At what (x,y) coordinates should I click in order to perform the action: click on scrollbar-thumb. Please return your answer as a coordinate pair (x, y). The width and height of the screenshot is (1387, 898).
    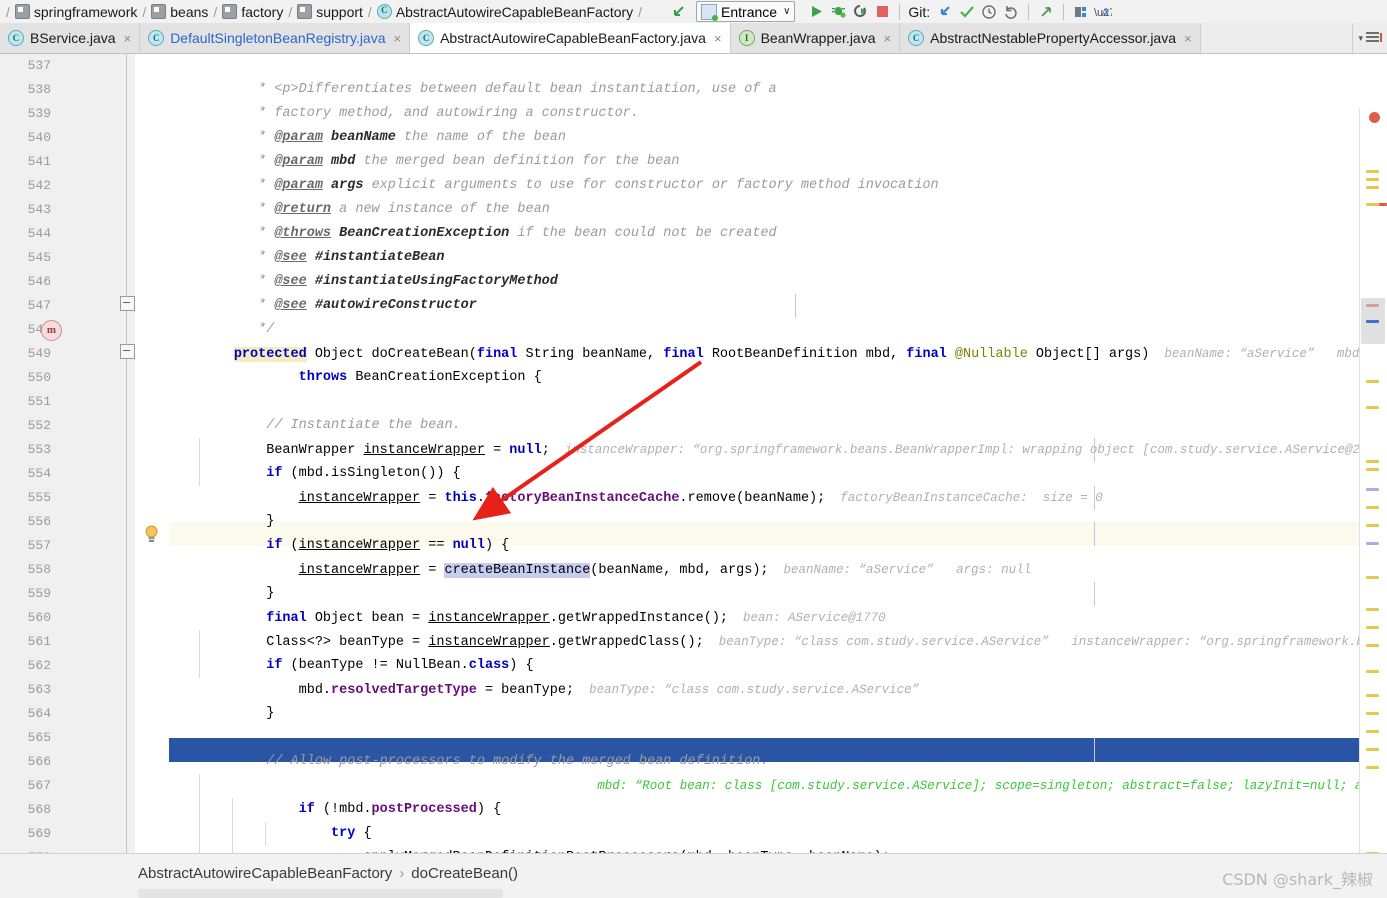
    Looking at the image, I should click on (1373, 321).